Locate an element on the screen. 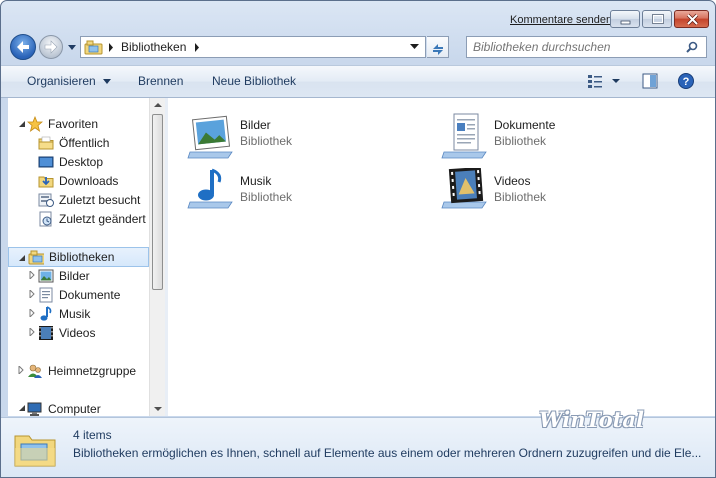 The width and height of the screenshot is (716, 478). tree-item-label: Musik is located at coordinates (75, 314).